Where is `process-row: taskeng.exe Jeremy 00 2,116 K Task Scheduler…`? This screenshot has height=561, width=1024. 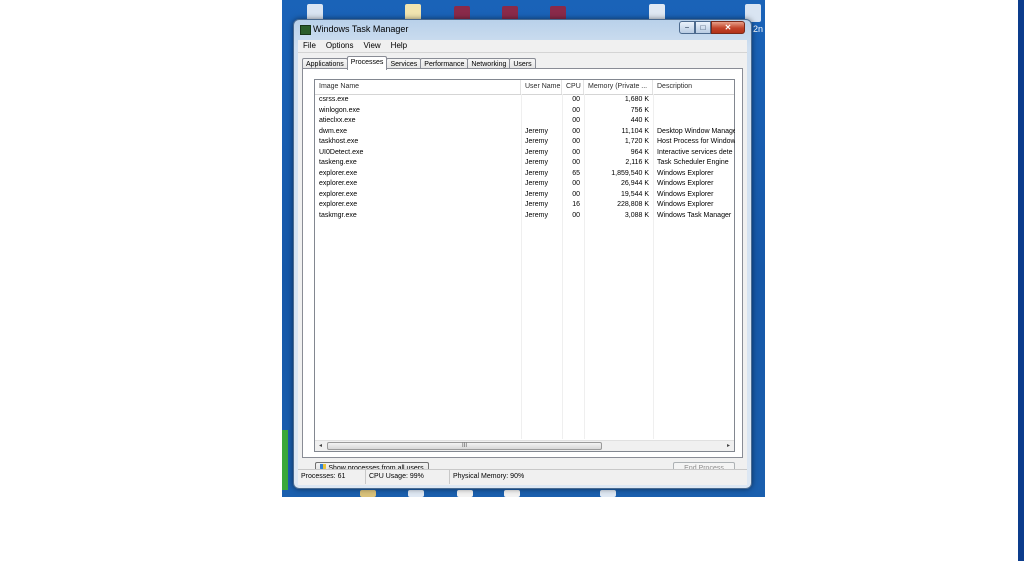
process-row: taskeng.exe Jeremy 00 2,116 K Task Scheduler… is located at coordinates (524, 163).